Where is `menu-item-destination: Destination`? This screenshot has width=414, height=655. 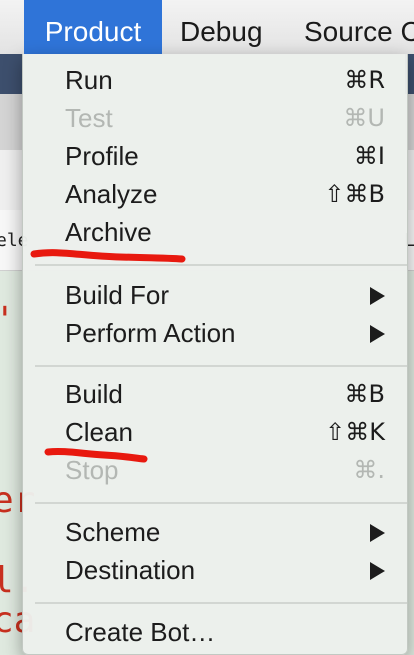 menu-item-destination: Destination is located at coordinates (215, 570).